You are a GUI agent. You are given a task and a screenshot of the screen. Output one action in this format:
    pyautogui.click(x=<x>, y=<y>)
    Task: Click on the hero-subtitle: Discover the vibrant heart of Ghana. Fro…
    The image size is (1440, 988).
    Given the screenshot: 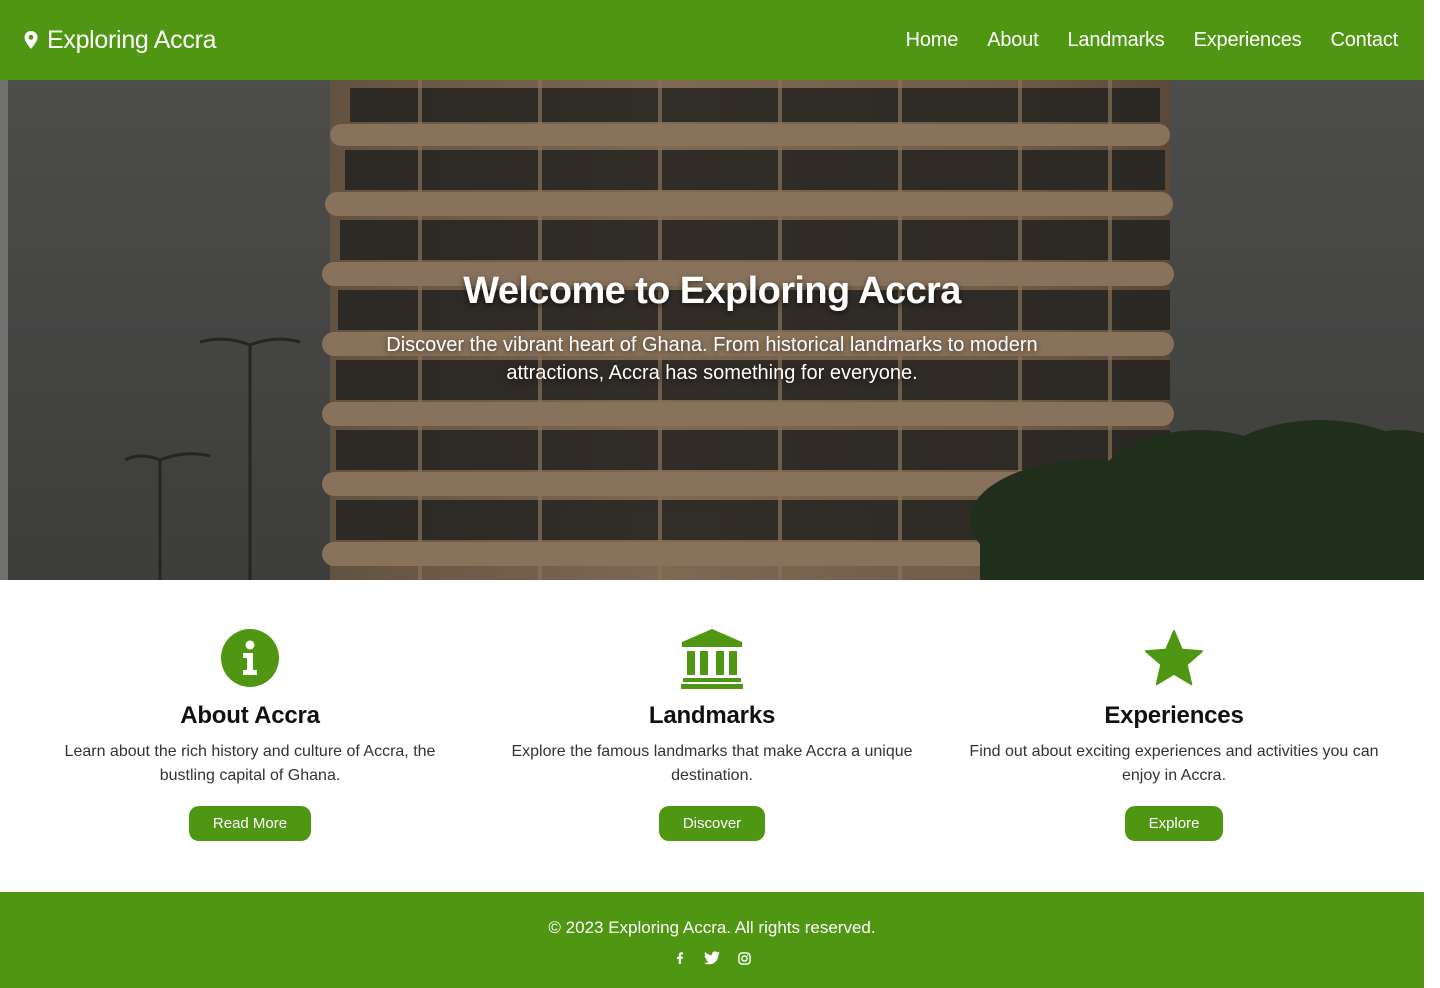 What is the action you would take?
    pyautogui.click(x=712, y=359)
    